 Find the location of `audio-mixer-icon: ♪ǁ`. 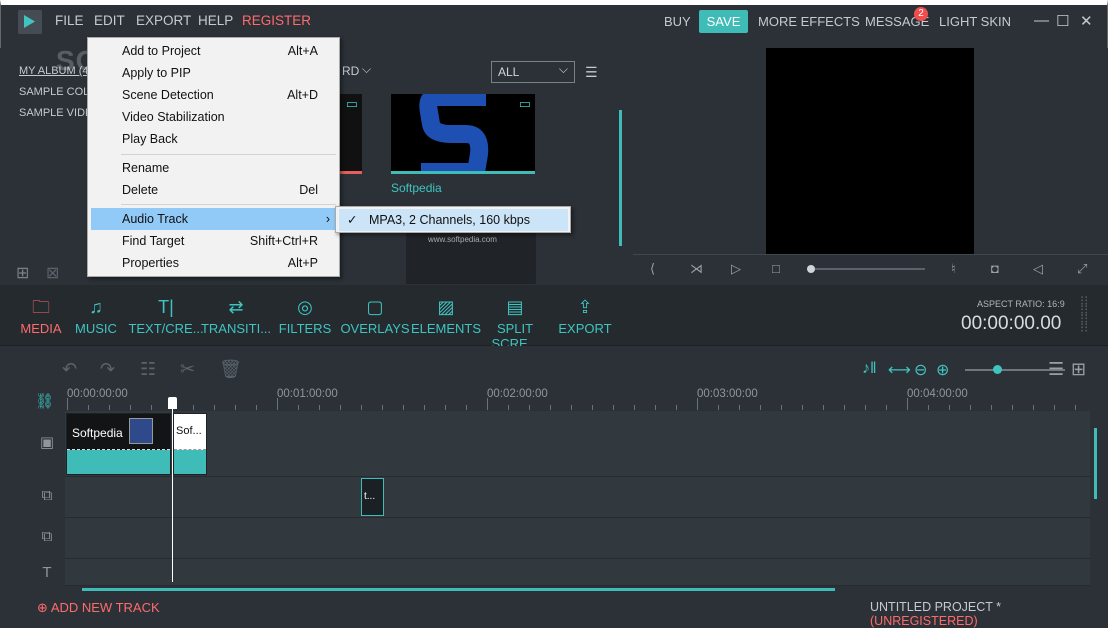

audio-mixer-icon: ♪ǁ is located at coordinates (869, 369).